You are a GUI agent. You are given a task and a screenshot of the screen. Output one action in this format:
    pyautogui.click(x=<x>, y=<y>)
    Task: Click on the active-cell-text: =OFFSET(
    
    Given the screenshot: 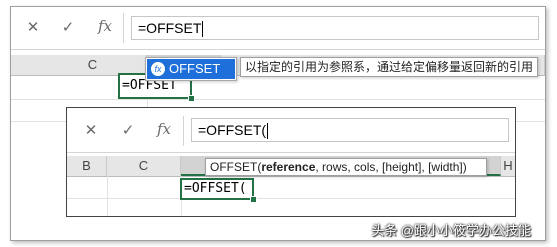 What is the action you would take?
    pyautogui.click(x=215, y=188)
    